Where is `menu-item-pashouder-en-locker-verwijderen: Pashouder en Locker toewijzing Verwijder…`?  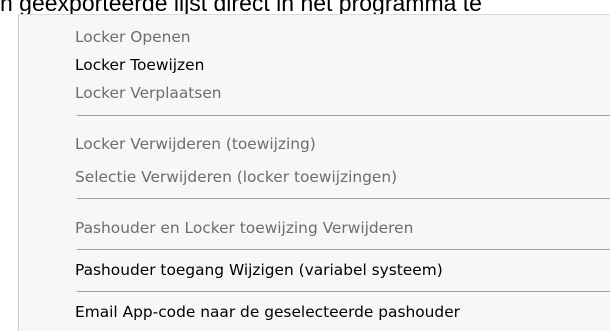 menu-item-pashouder-en-locker-verwijderen: Pashouder en Locker toewijzing Verwijder… is located at coordinates (244, 228).